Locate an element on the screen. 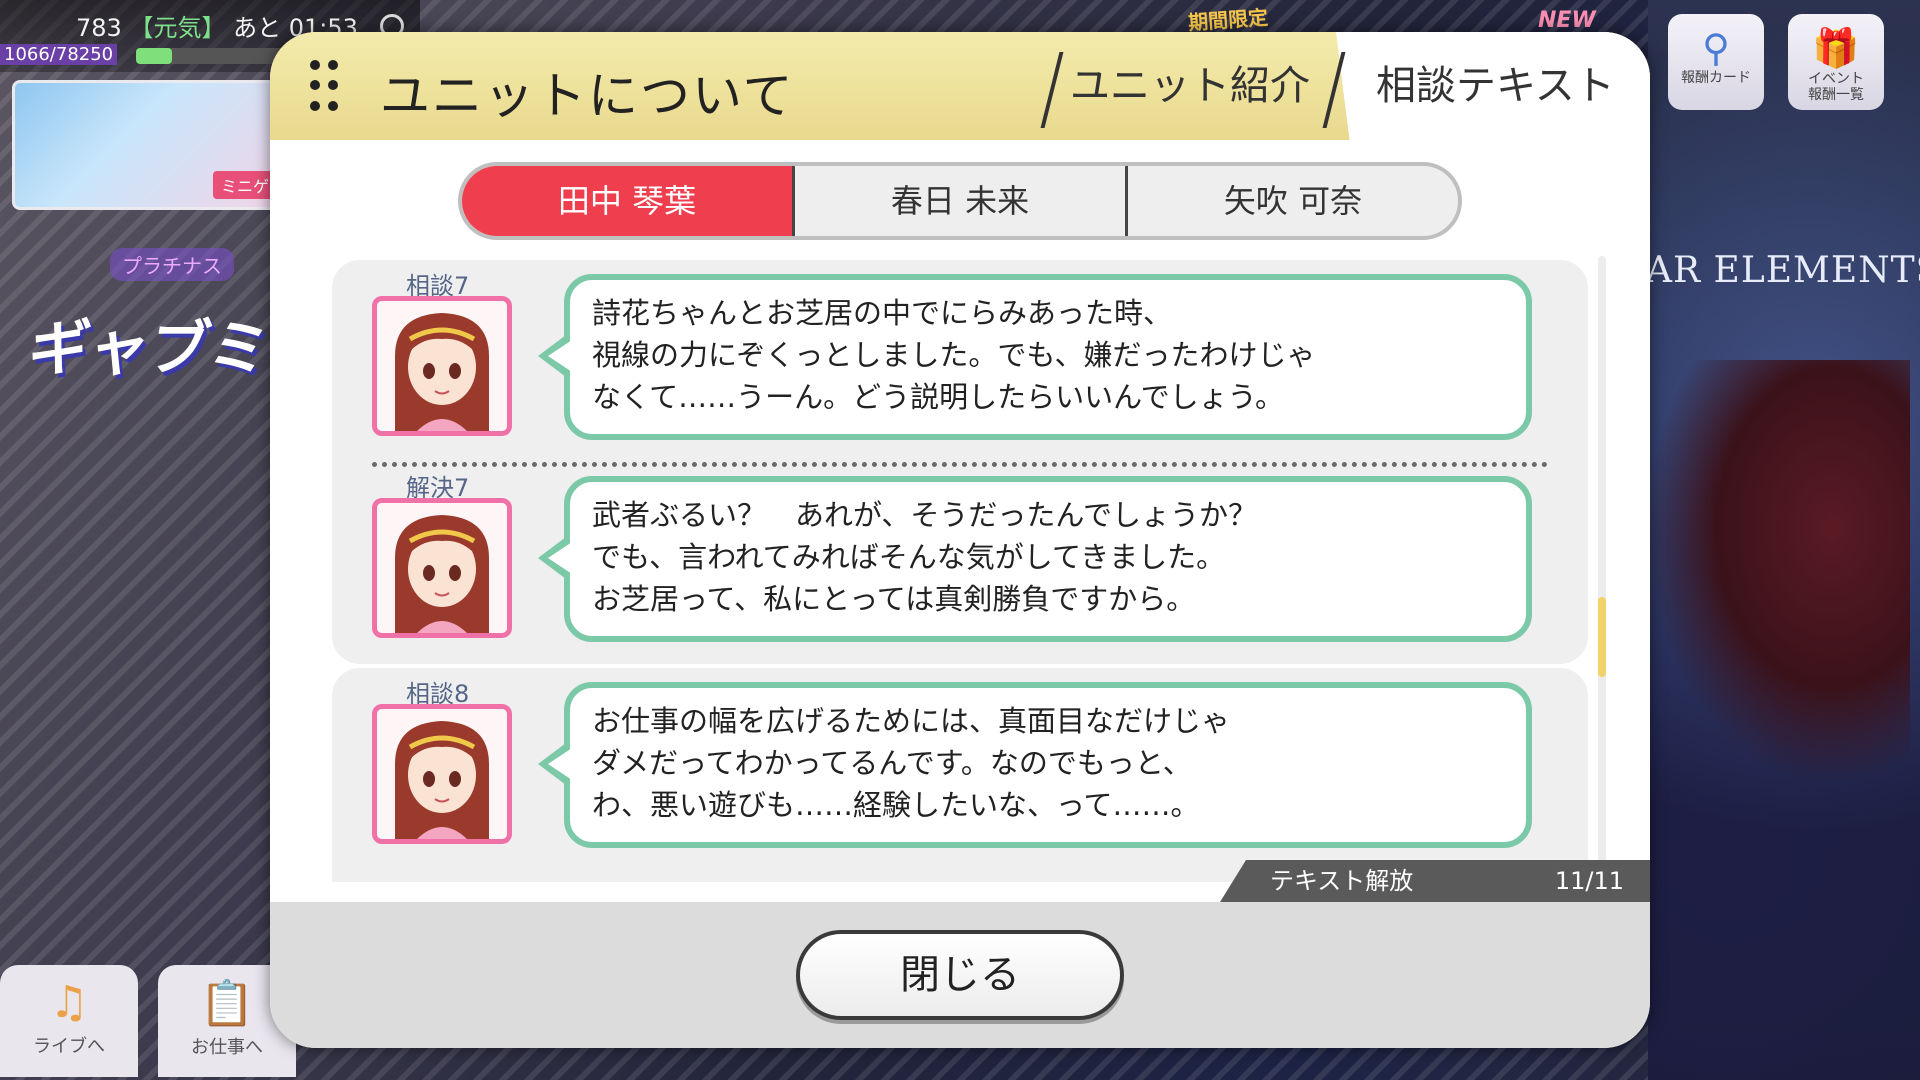 This screenshot has width=1920, height=1080. magnifier-card-icon: ⚲ is located at coordinates (1716, 48).